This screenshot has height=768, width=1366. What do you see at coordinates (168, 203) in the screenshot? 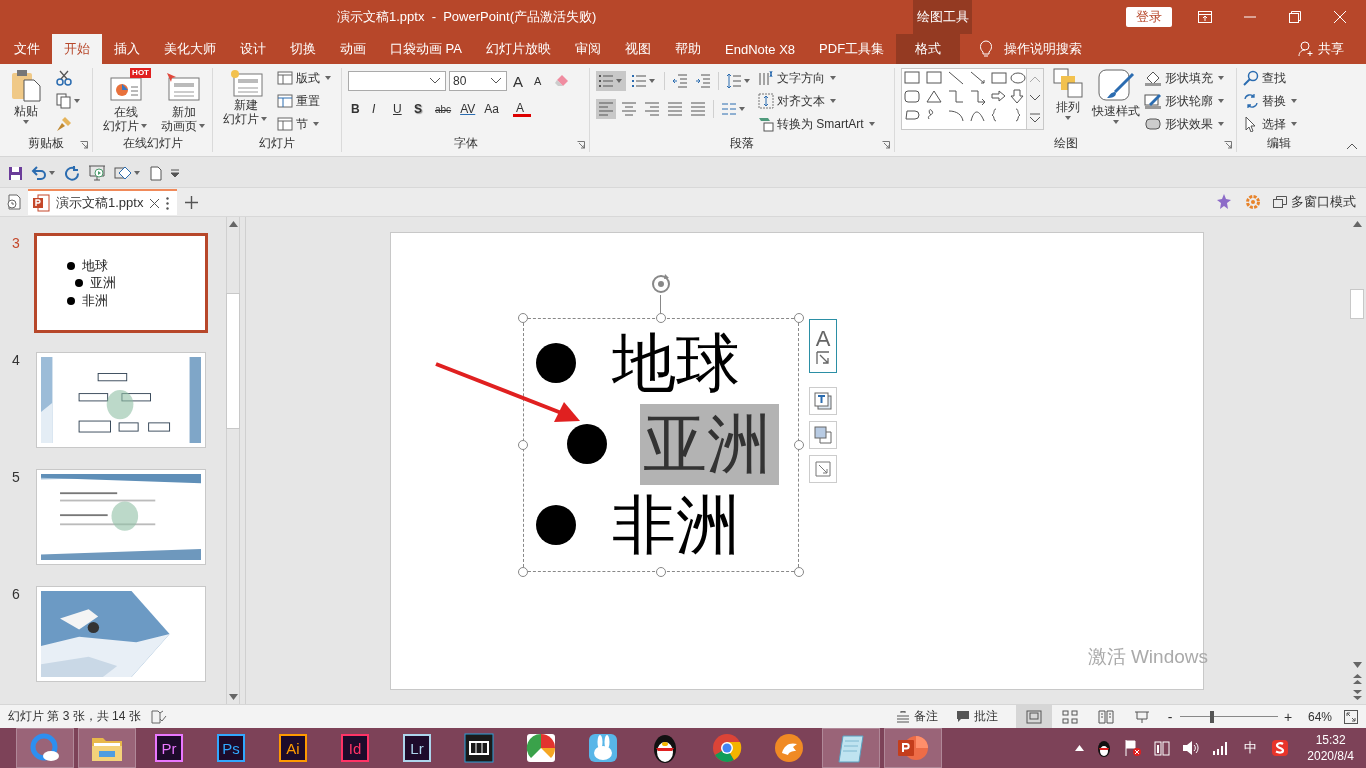
I see `more-icon` at bounding box center [168, 203].